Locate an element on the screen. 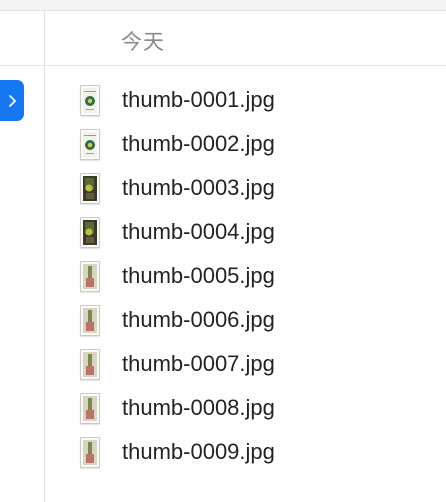 Image resolution: width=446 pixels, height=502 pixels. file-row: thumb-0003.jpg is located at coordinates (177, 188).